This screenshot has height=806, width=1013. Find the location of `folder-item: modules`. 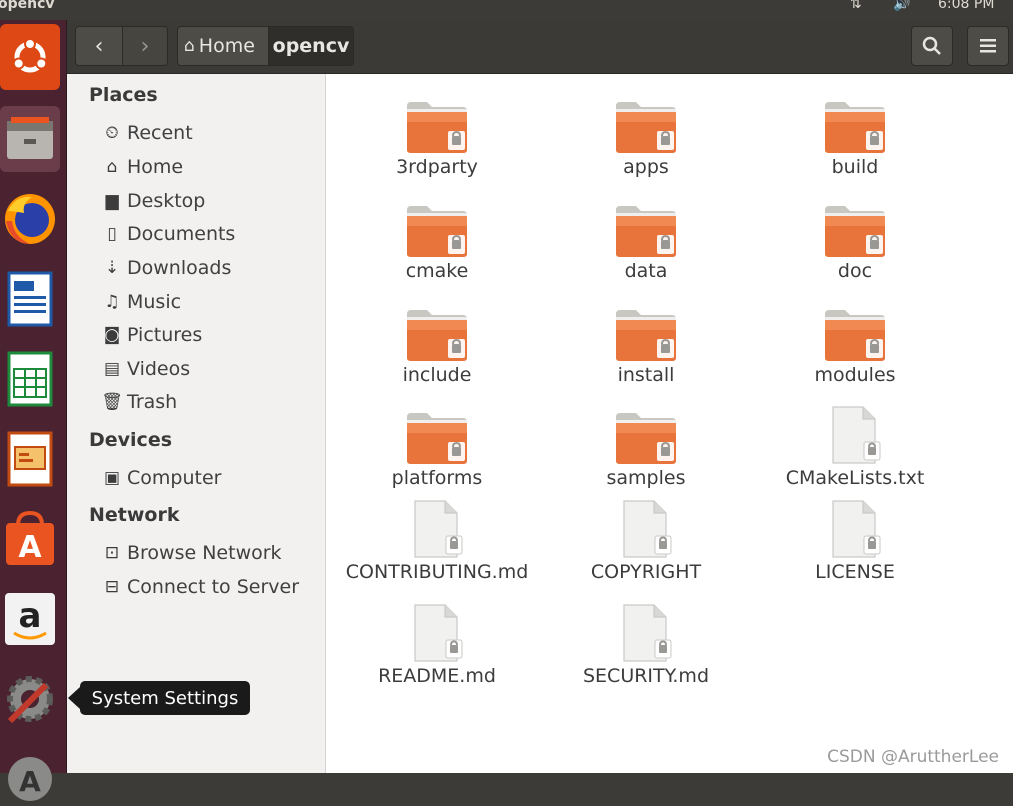

folder-item: modules is located at coordinates (855, 344).